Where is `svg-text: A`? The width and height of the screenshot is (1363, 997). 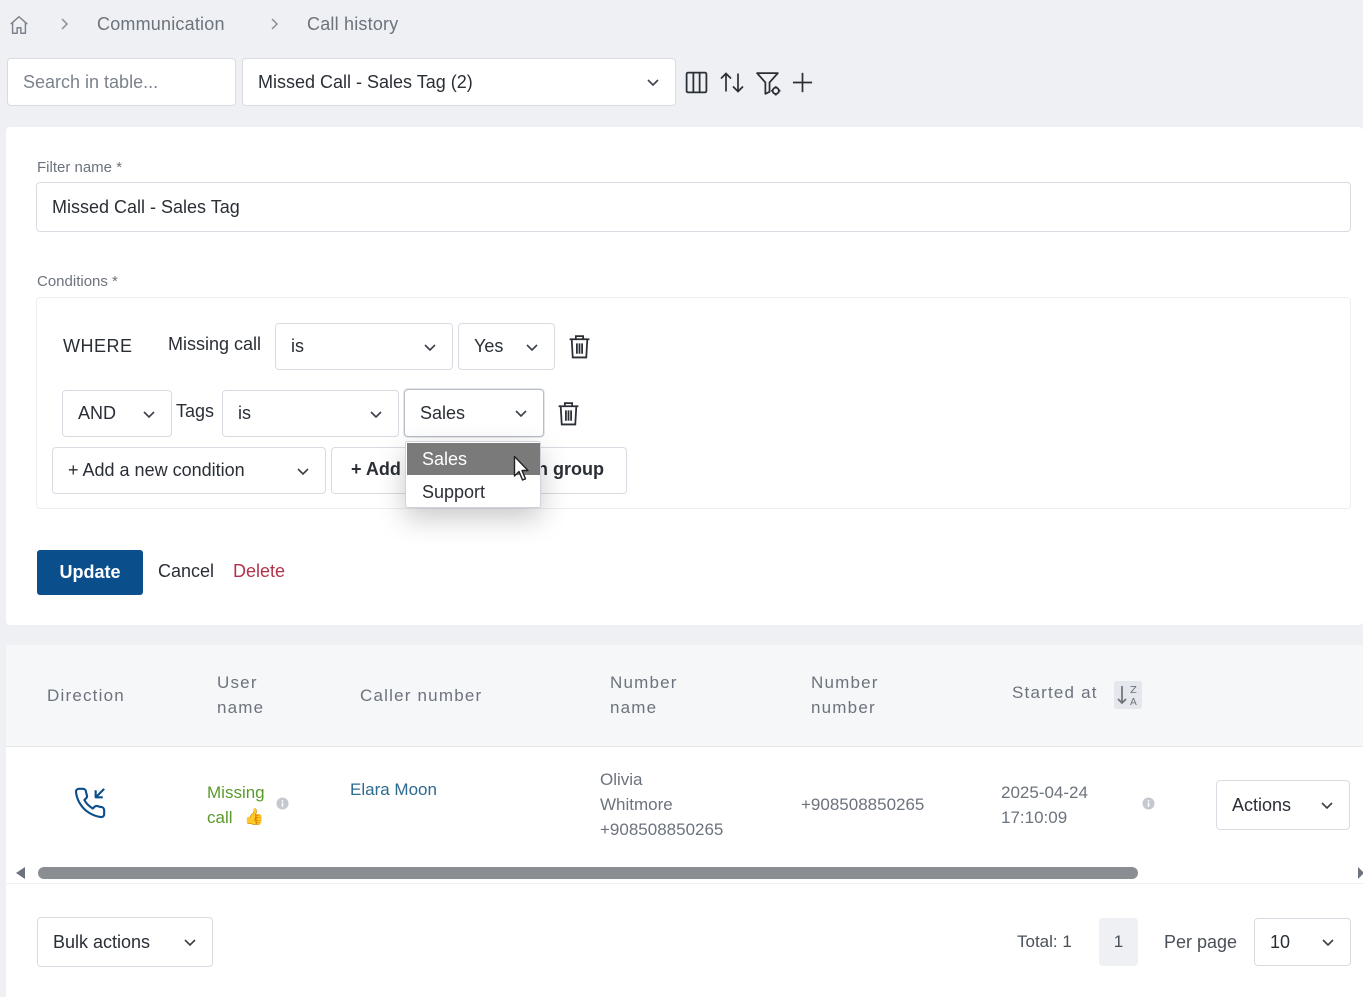
svg-text: A is located at coordinates (1133, 702).